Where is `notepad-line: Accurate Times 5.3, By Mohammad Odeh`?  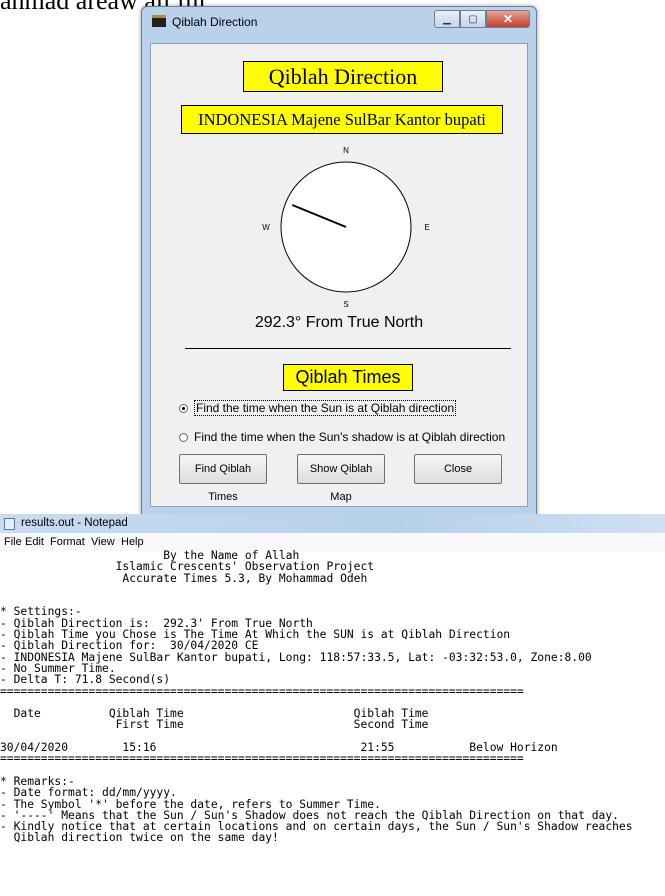 notepad-line: Accurate Times 5.3, By Mohammad Odeh is located at coordinates (184, 578).